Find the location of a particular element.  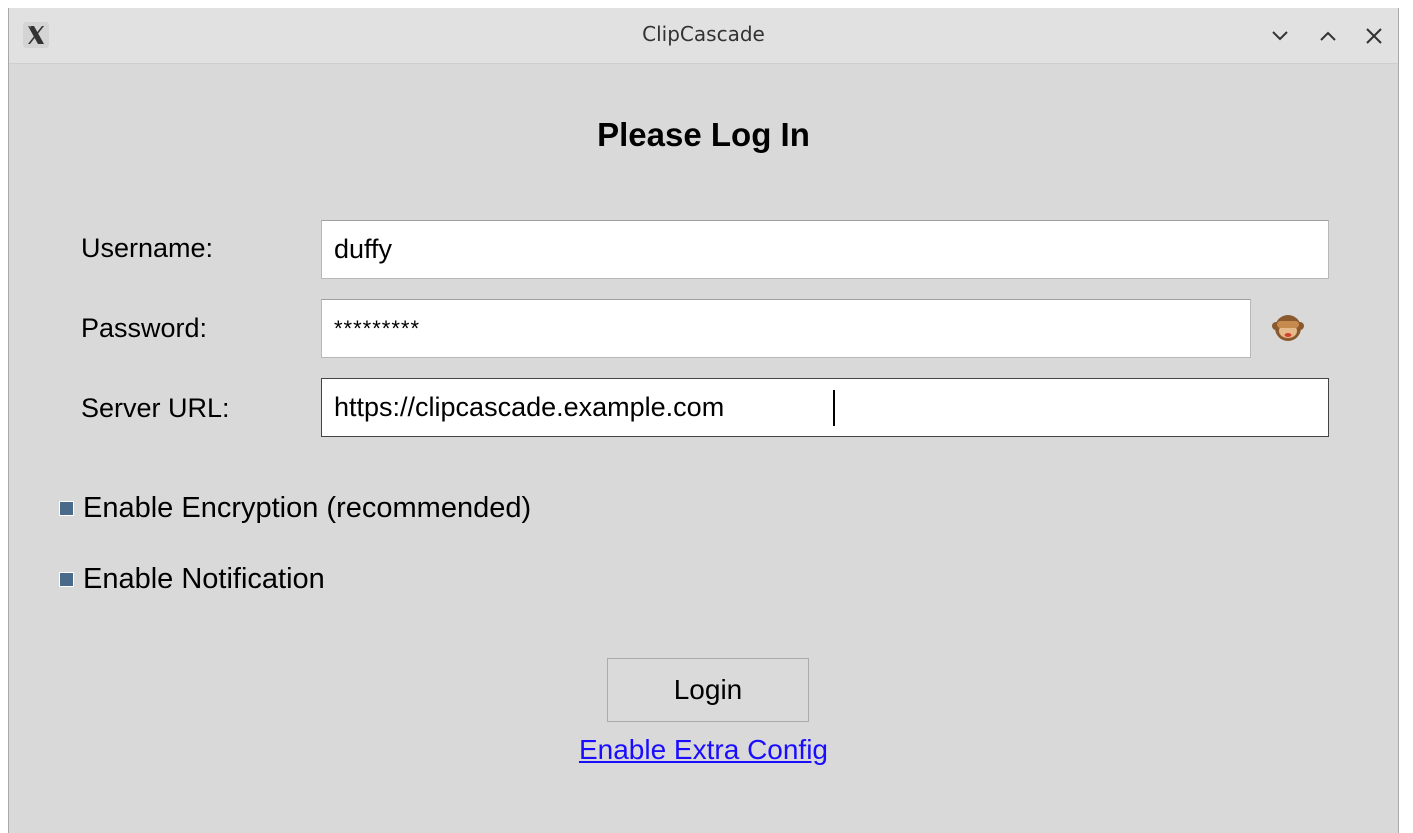

encryption-checkbox-label: Enable Encryption (recommended) is located at coordinates (307, 508).